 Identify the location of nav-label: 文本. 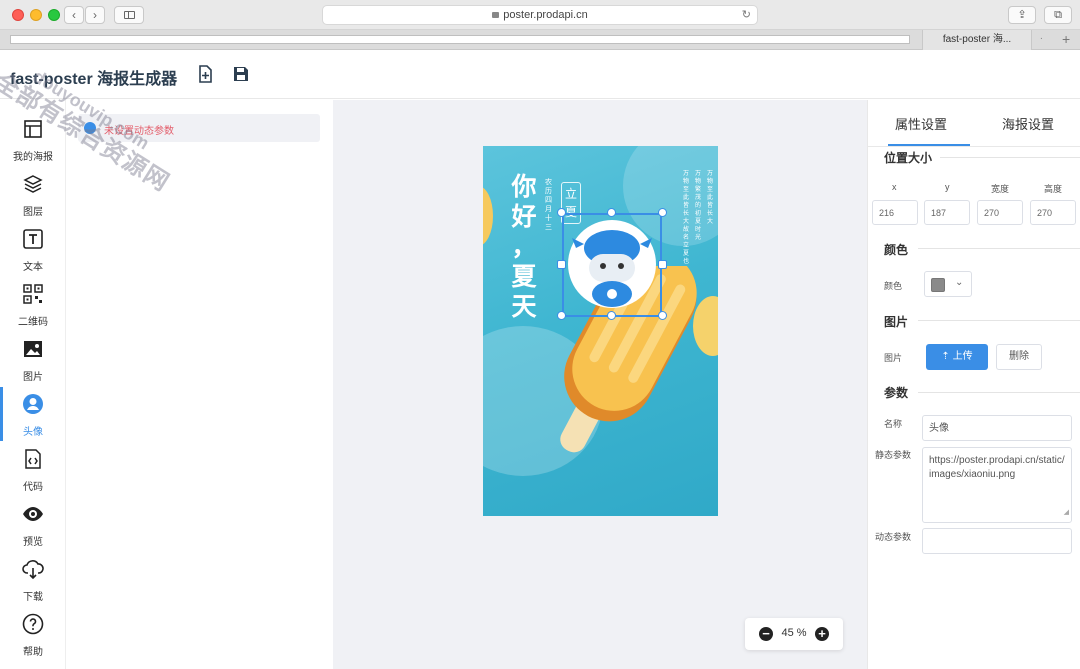
(33, 267).